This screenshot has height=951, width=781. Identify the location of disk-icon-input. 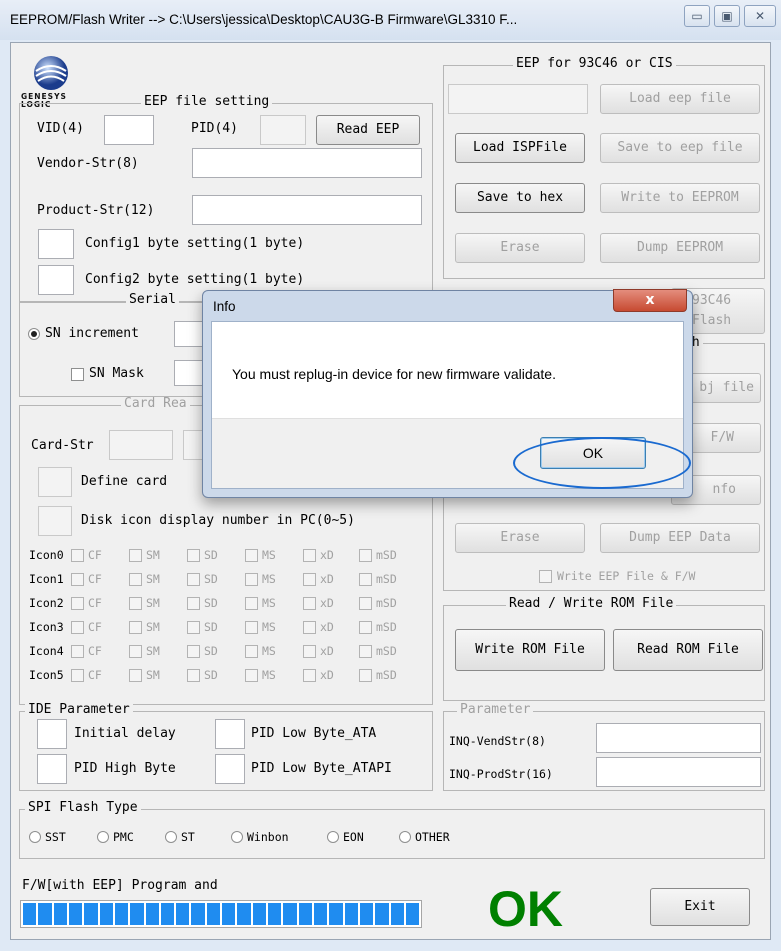
(55, 521).